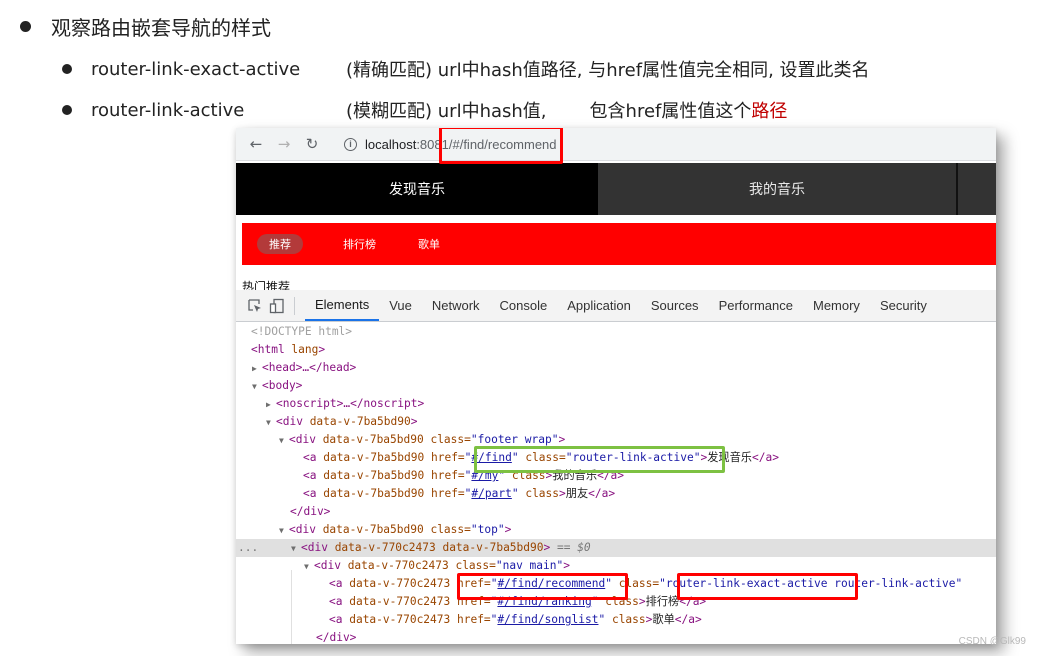  What do you see at coordinates (616, 368) in the screenshot?
I see `dom-head: ▶ <head>…</head>` at bounding box center [616, 368].